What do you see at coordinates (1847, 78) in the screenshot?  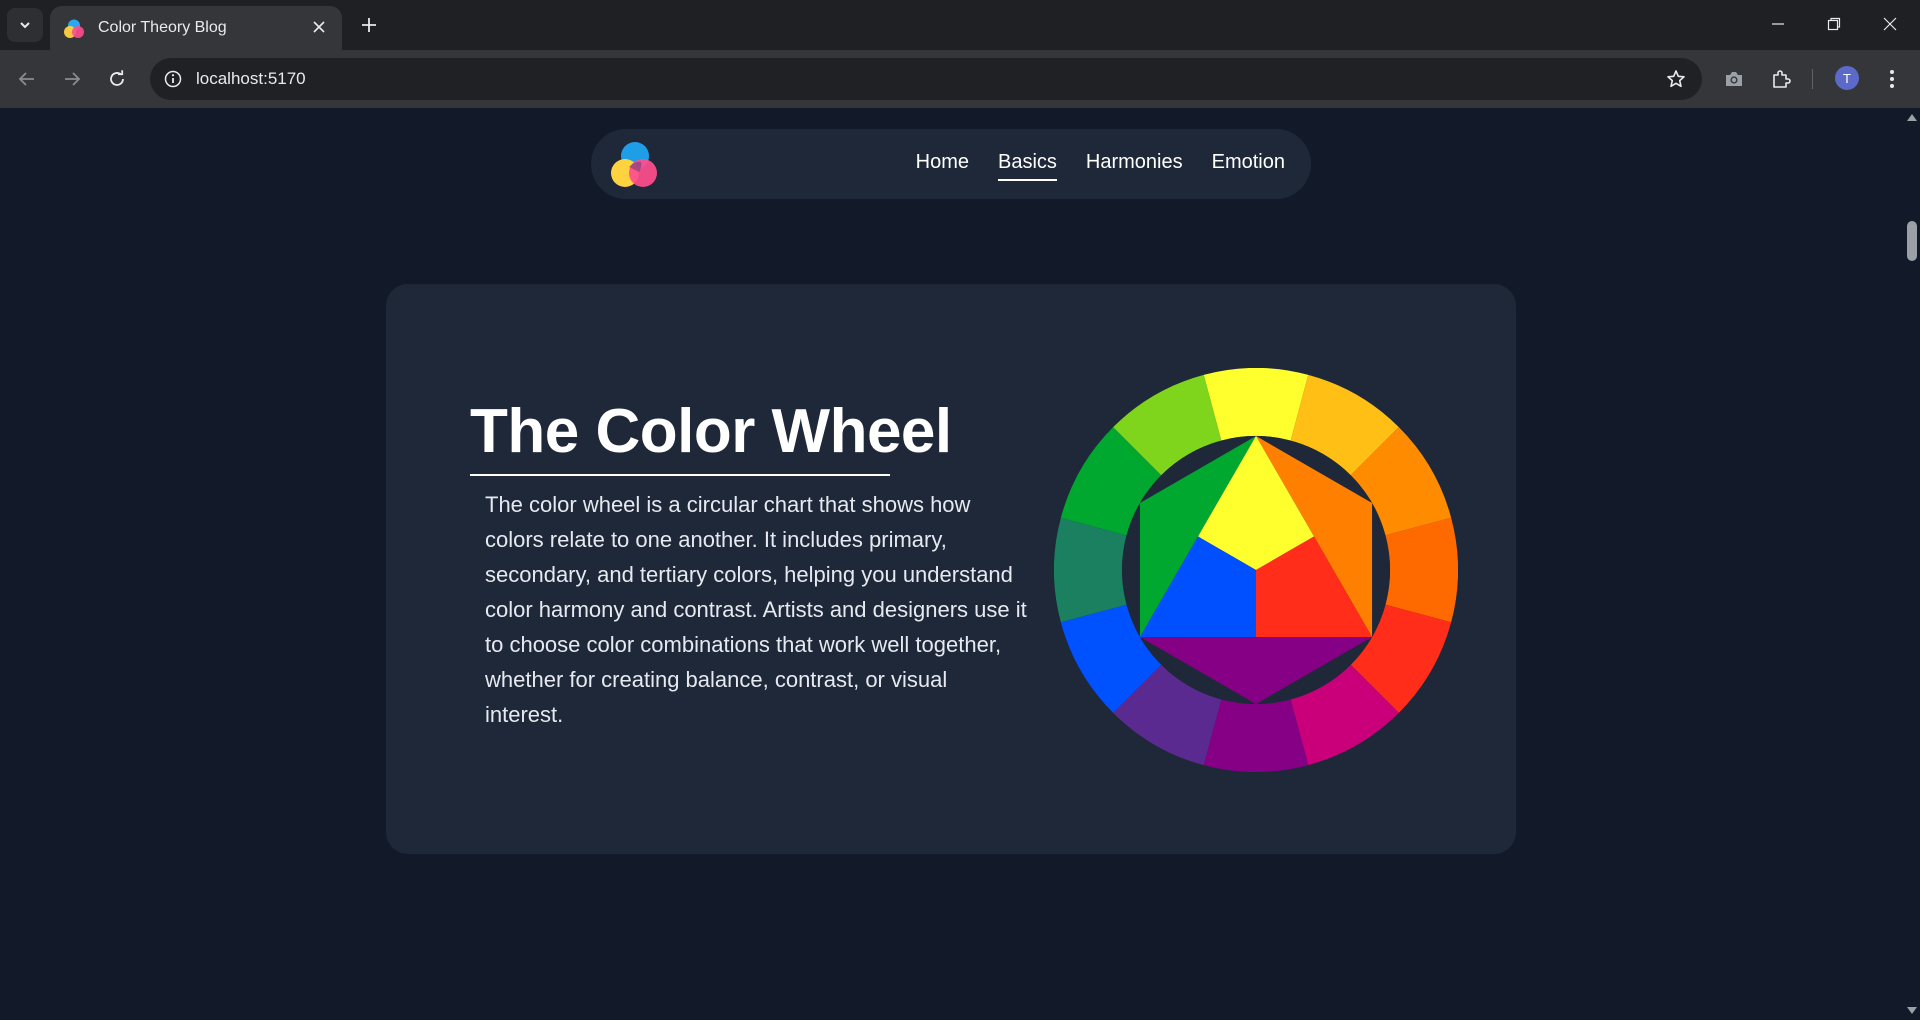 I see `profile-avatar: T` at bounding box center [1847, 78].